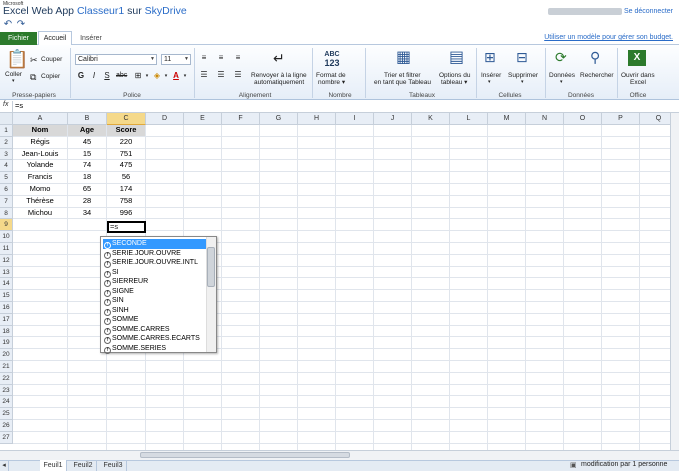  What do you see at coordinates (53, 465) in the screenshot?
I see `sheet-tab-feuil1: Feuil1` at bounding box center [53, 465].